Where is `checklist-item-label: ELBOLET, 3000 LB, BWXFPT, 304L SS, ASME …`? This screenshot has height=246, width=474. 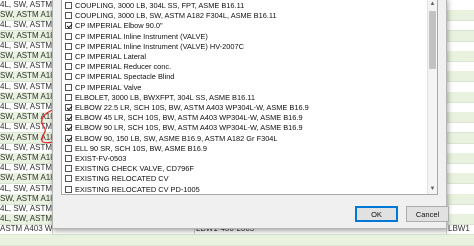
checklist-item-label: ELBOLET, 3000 LB, BWXFPT, 304L SS, ASME … is located at coordinates (165, 97).